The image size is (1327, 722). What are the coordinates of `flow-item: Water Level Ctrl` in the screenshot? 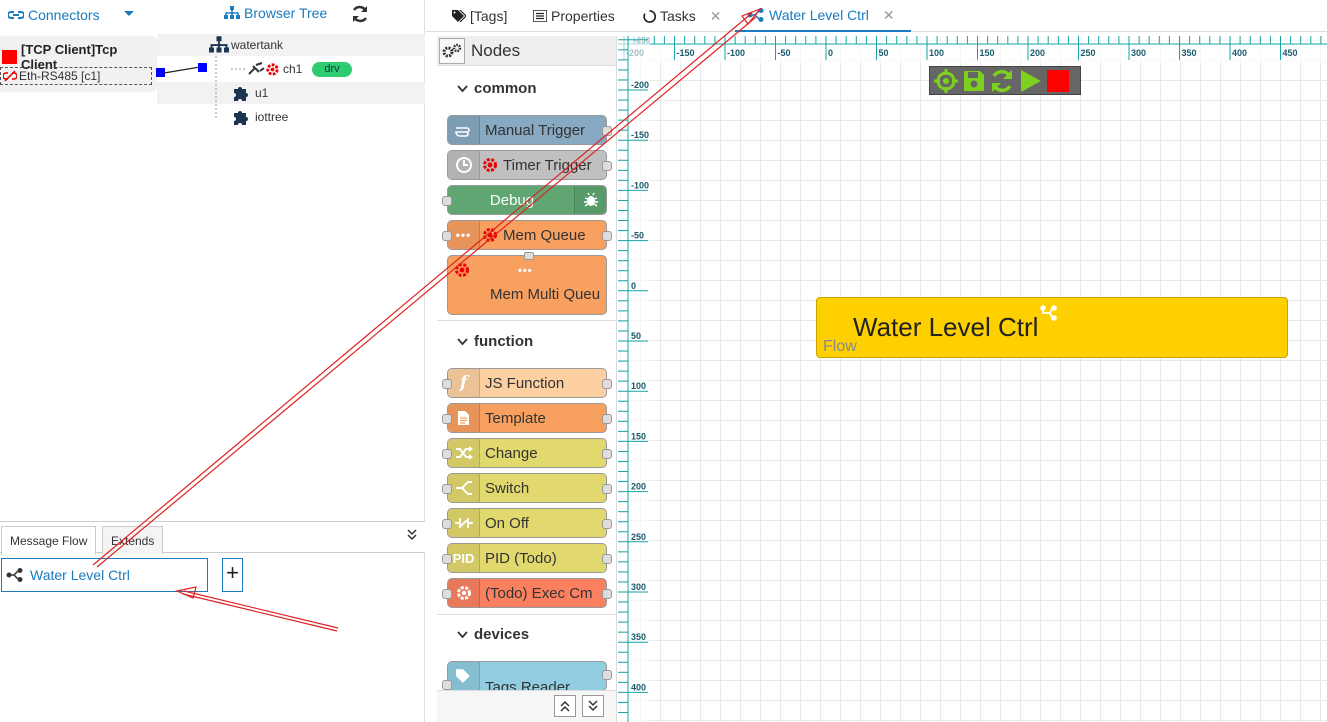 It's located at (104, 575).